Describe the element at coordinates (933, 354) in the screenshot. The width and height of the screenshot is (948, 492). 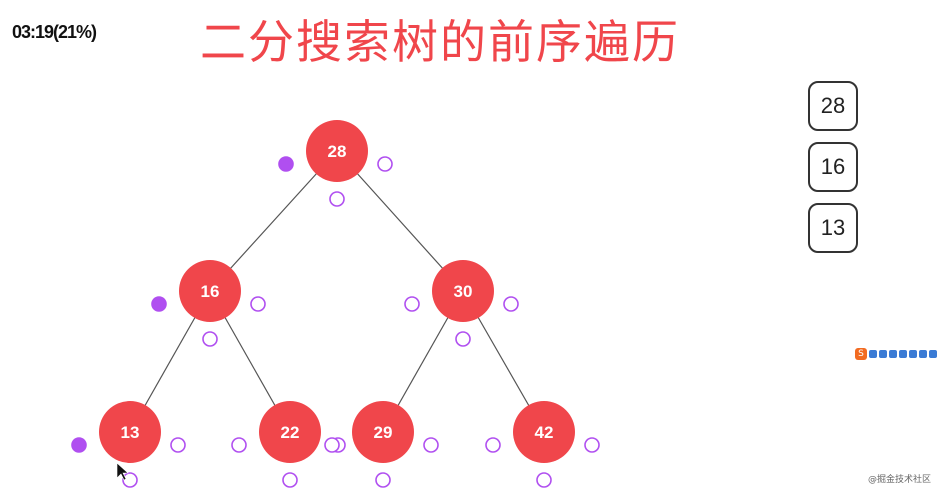
I see `toolbar-settings-icon` at that location.